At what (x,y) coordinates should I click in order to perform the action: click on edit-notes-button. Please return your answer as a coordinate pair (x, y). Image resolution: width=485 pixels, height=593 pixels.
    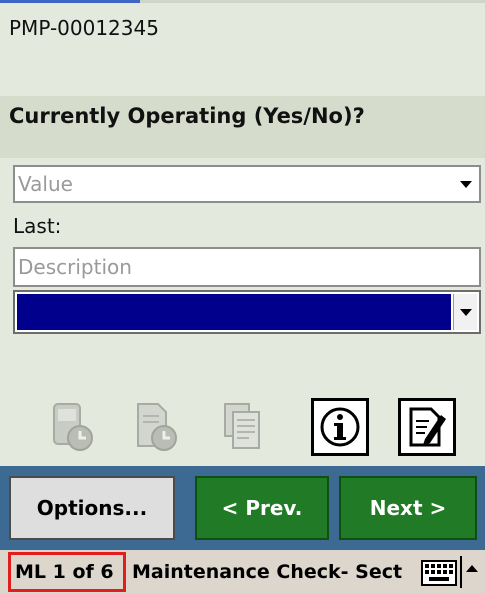
    Looking at the image, I should click on (427, 427).